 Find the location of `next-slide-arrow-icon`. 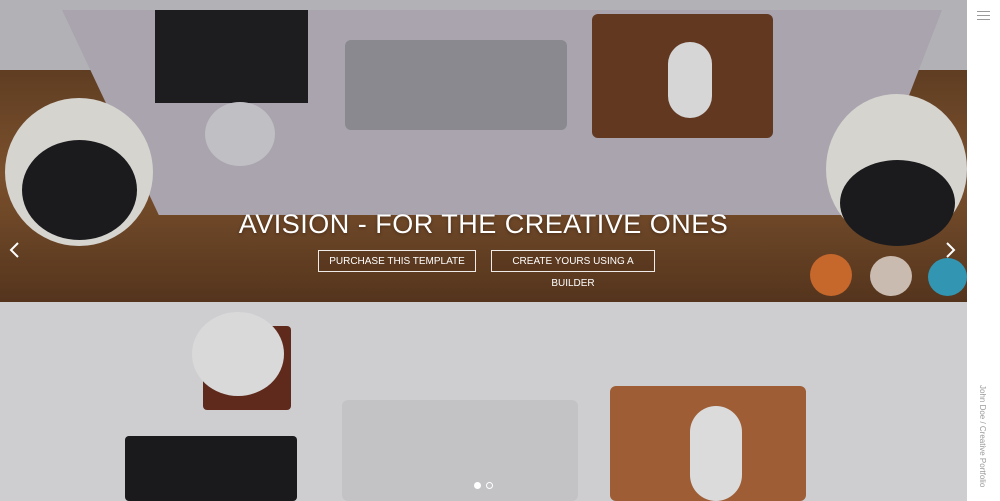

next-slide-arrow-icon is located at coordinates (950, 250).